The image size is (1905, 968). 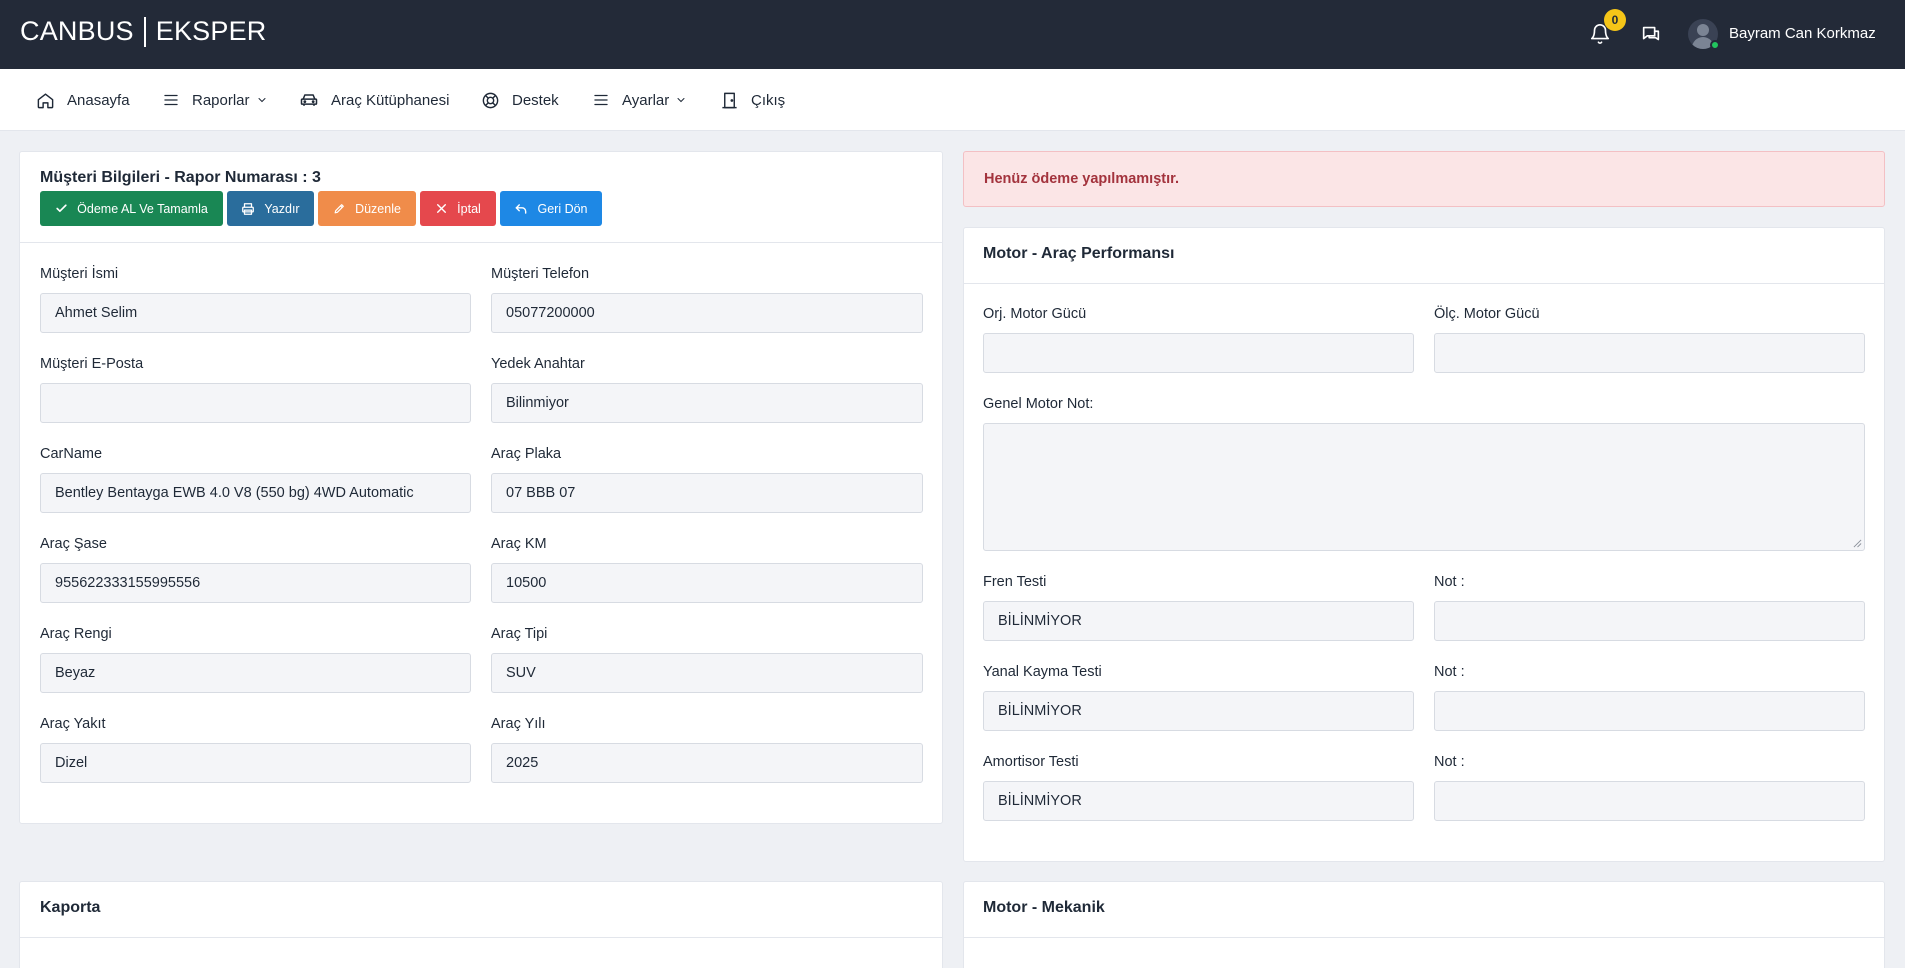 I want to click on brand-name-left: CANBUS, so click(x=77, y=31).